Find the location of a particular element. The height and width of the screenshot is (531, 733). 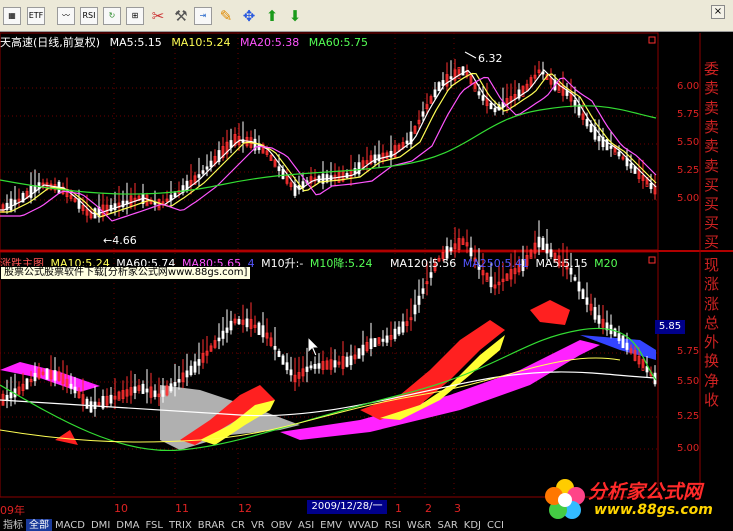

indicator-tab: 指标 is located at coordinates (13, 525).